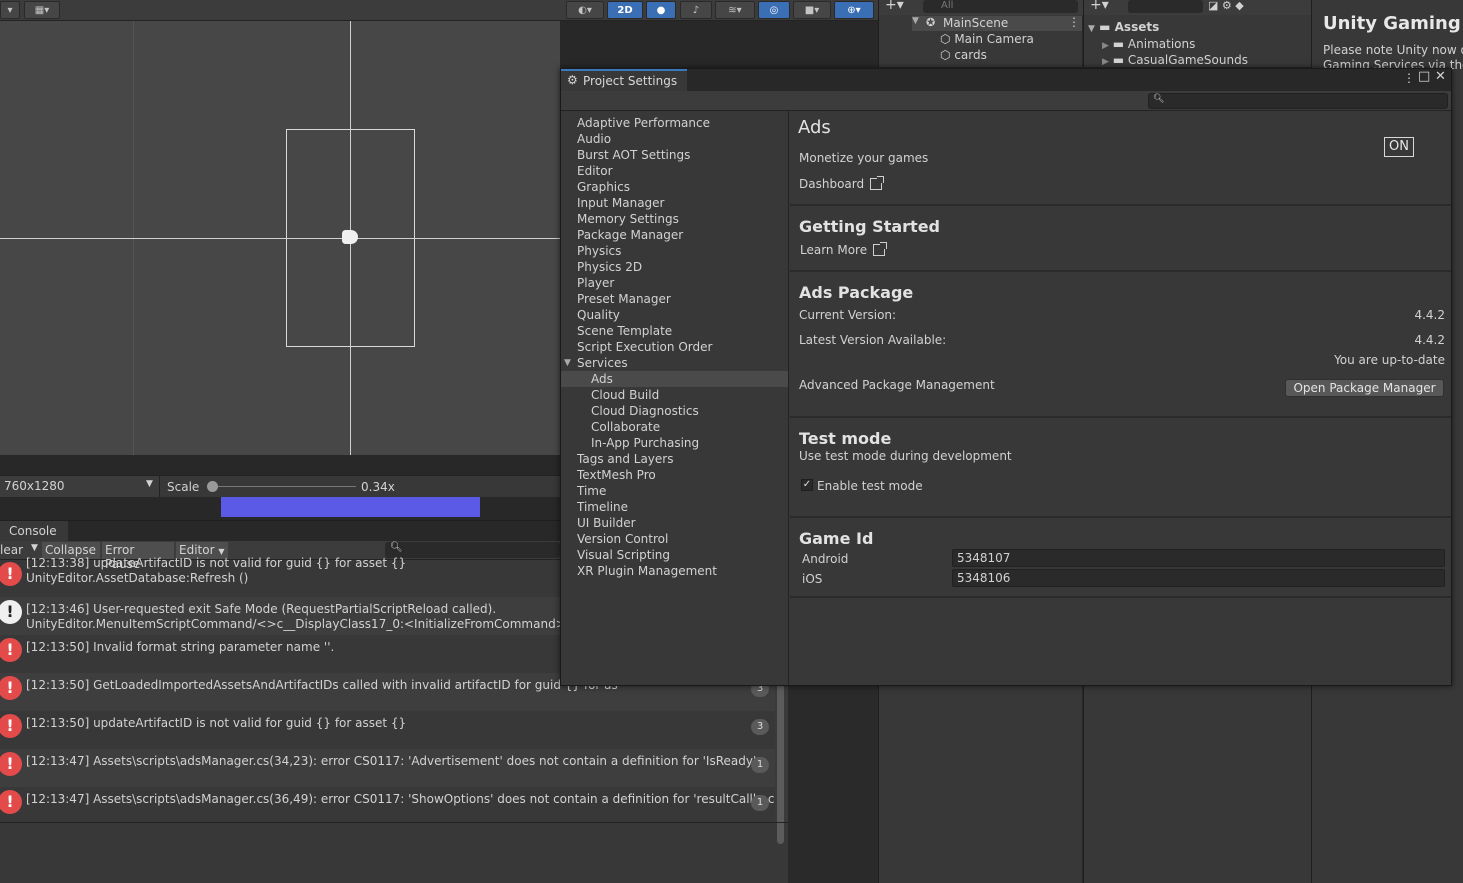 The image size is (1463, 883). I want to click on nav-item-xr-plugin-management: XR Plugin Management, so click(674, 571).